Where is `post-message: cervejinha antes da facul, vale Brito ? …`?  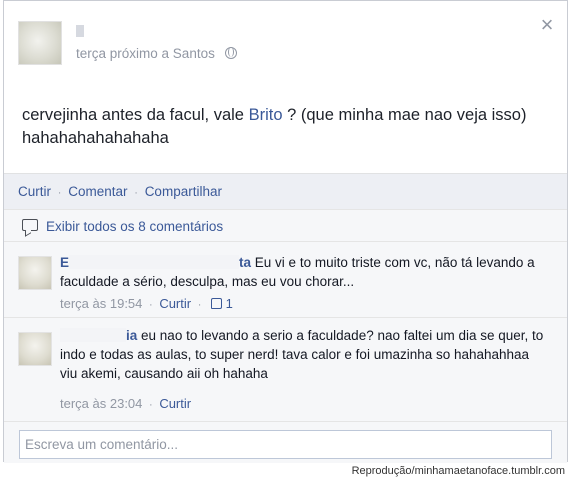
post-message: cervejinha antes da facul, vale Brito ? … is located at coordinates (282, 127).